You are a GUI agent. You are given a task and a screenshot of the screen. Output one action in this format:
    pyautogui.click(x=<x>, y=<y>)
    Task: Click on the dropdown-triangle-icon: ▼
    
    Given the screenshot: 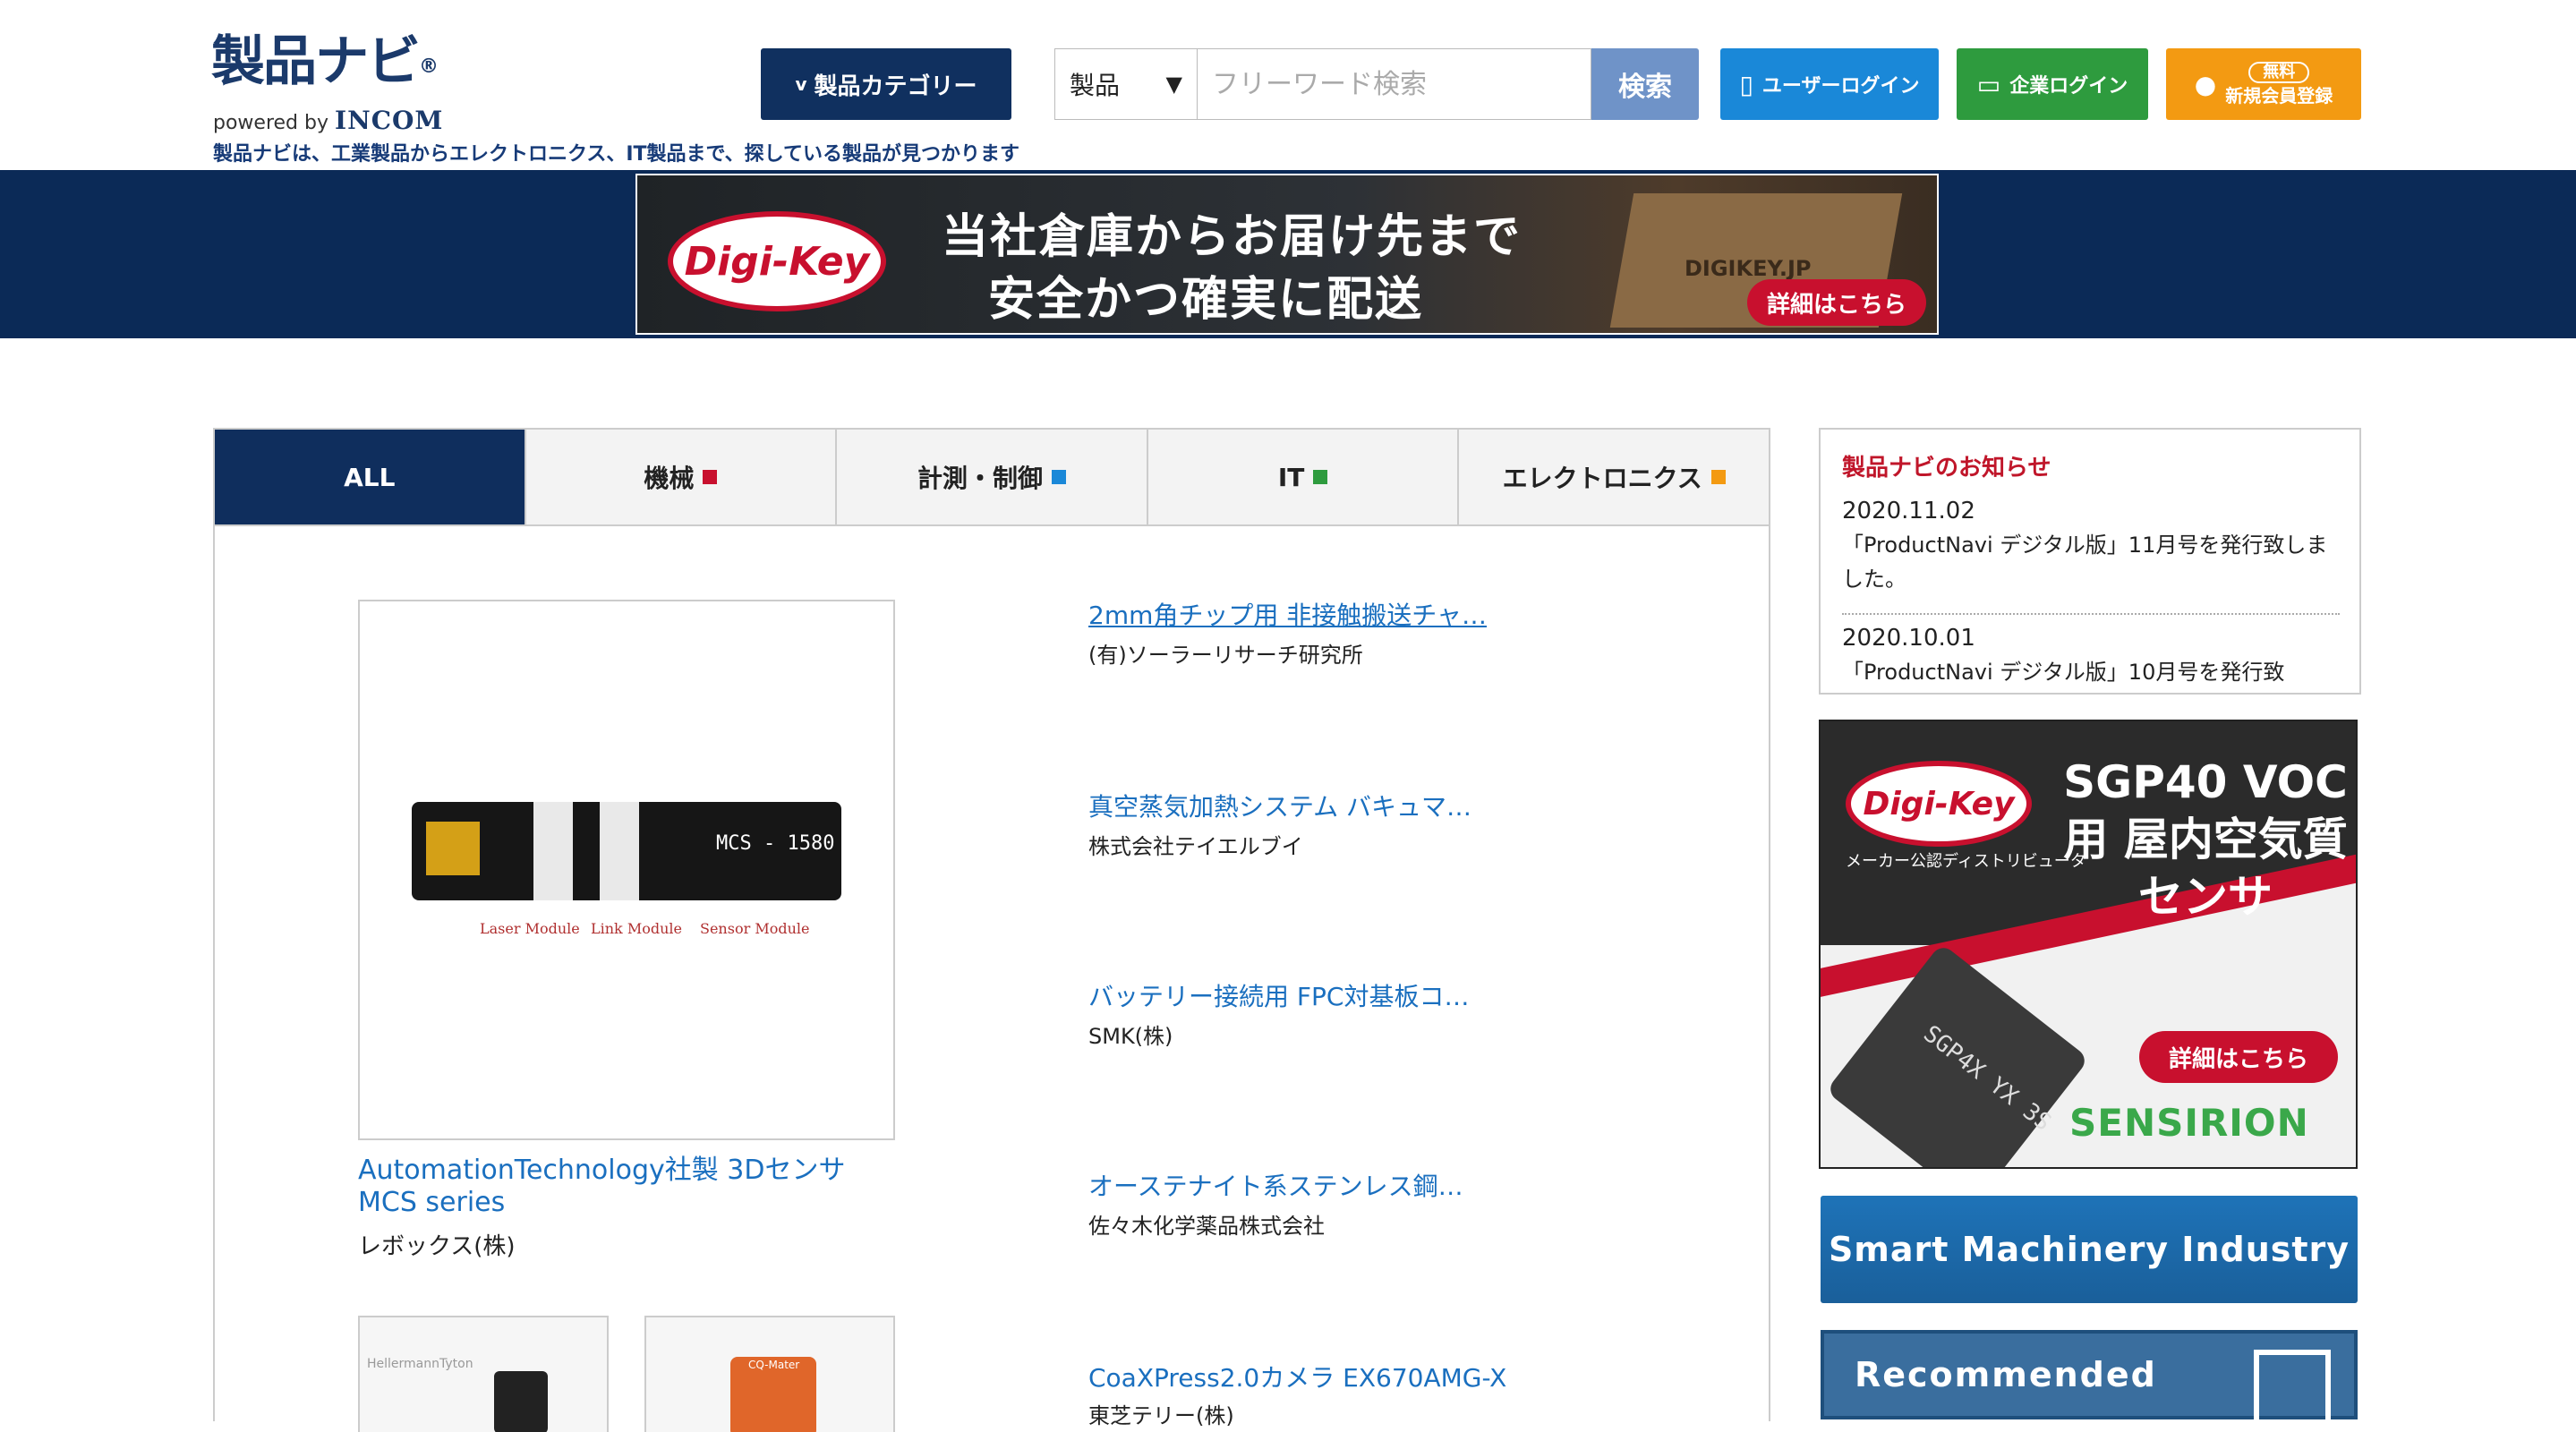 What is the action you would take?
    pyautogui.click(x=1173, y=84)
    